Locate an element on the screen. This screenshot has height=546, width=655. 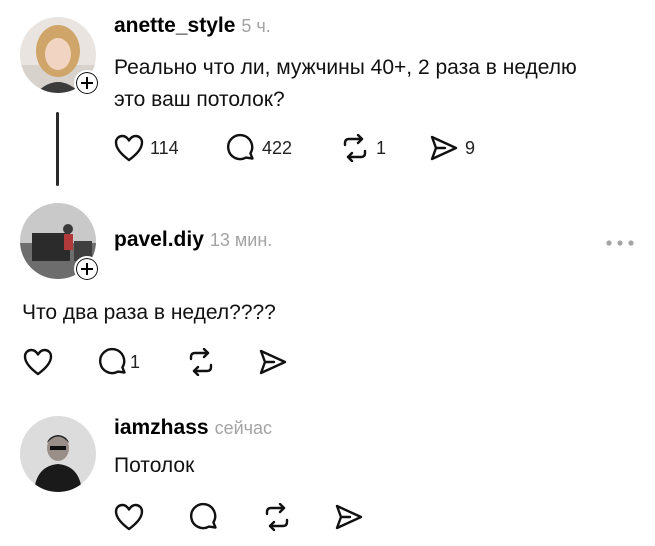
reply2-header: iamzhass сейчас is located at coordinates (193, 428).